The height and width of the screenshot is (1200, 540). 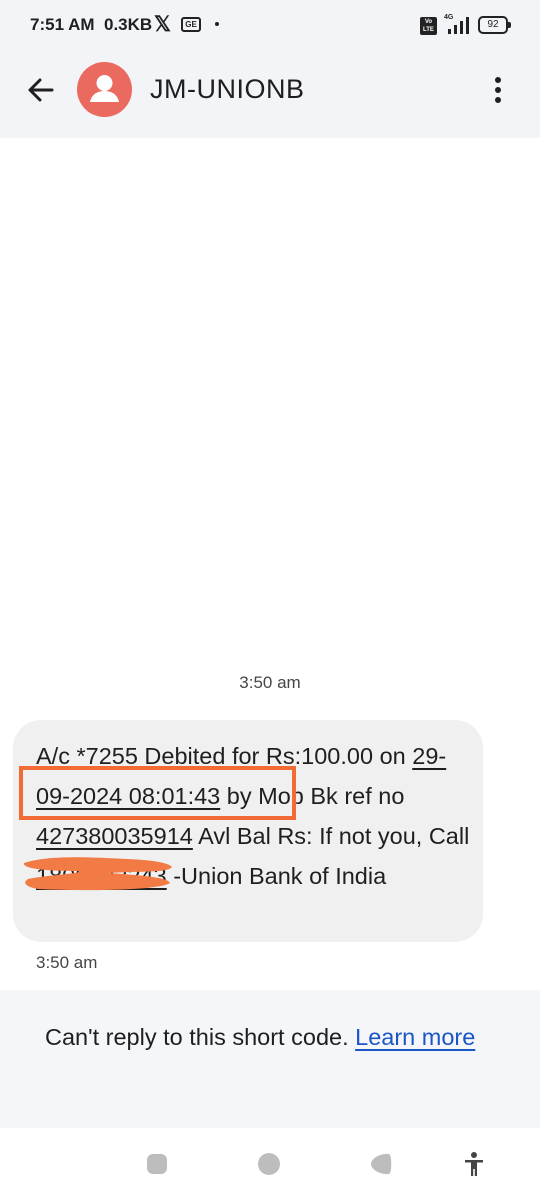 What do you see at coordinates (62, 24) in the screenshot?
I see `status-time: 7:51 AM` at bounding box center [62, 24].